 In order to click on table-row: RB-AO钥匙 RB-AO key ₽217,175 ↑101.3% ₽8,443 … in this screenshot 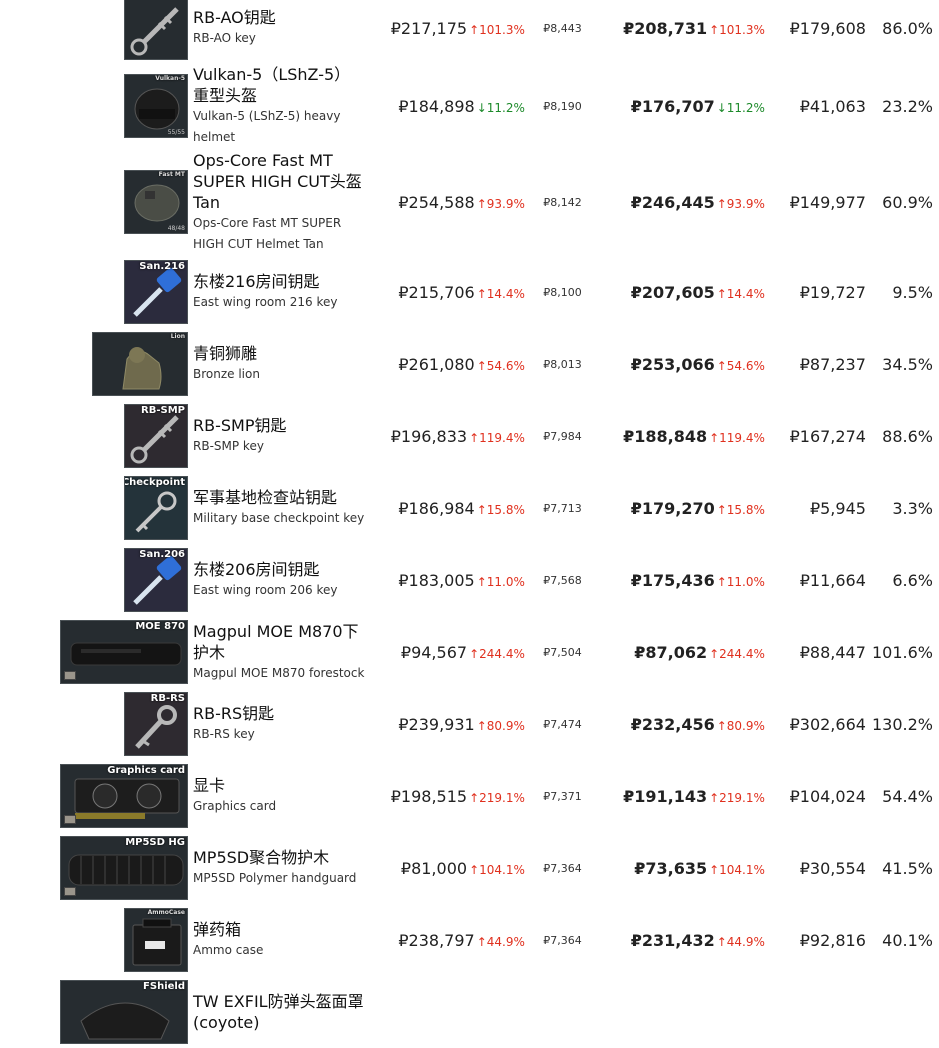, I will do `click(469, 32)`.